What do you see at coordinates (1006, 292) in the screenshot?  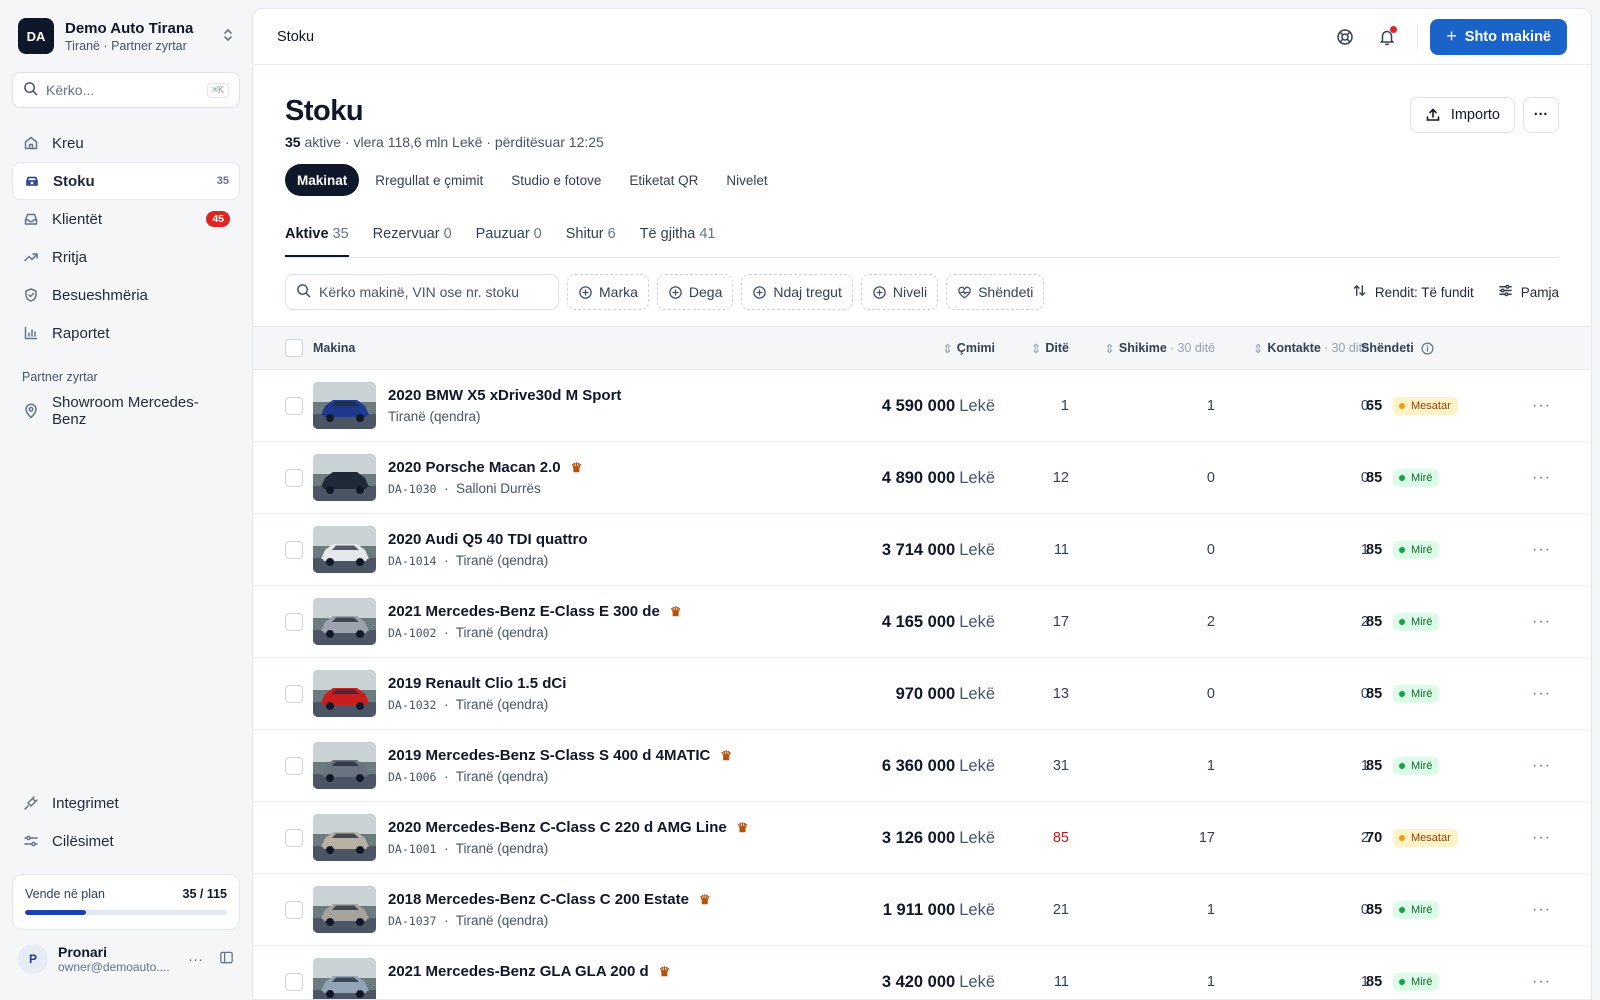 I see `filter-chip-label: Shëndeti` at bounding box center [1006, 292].